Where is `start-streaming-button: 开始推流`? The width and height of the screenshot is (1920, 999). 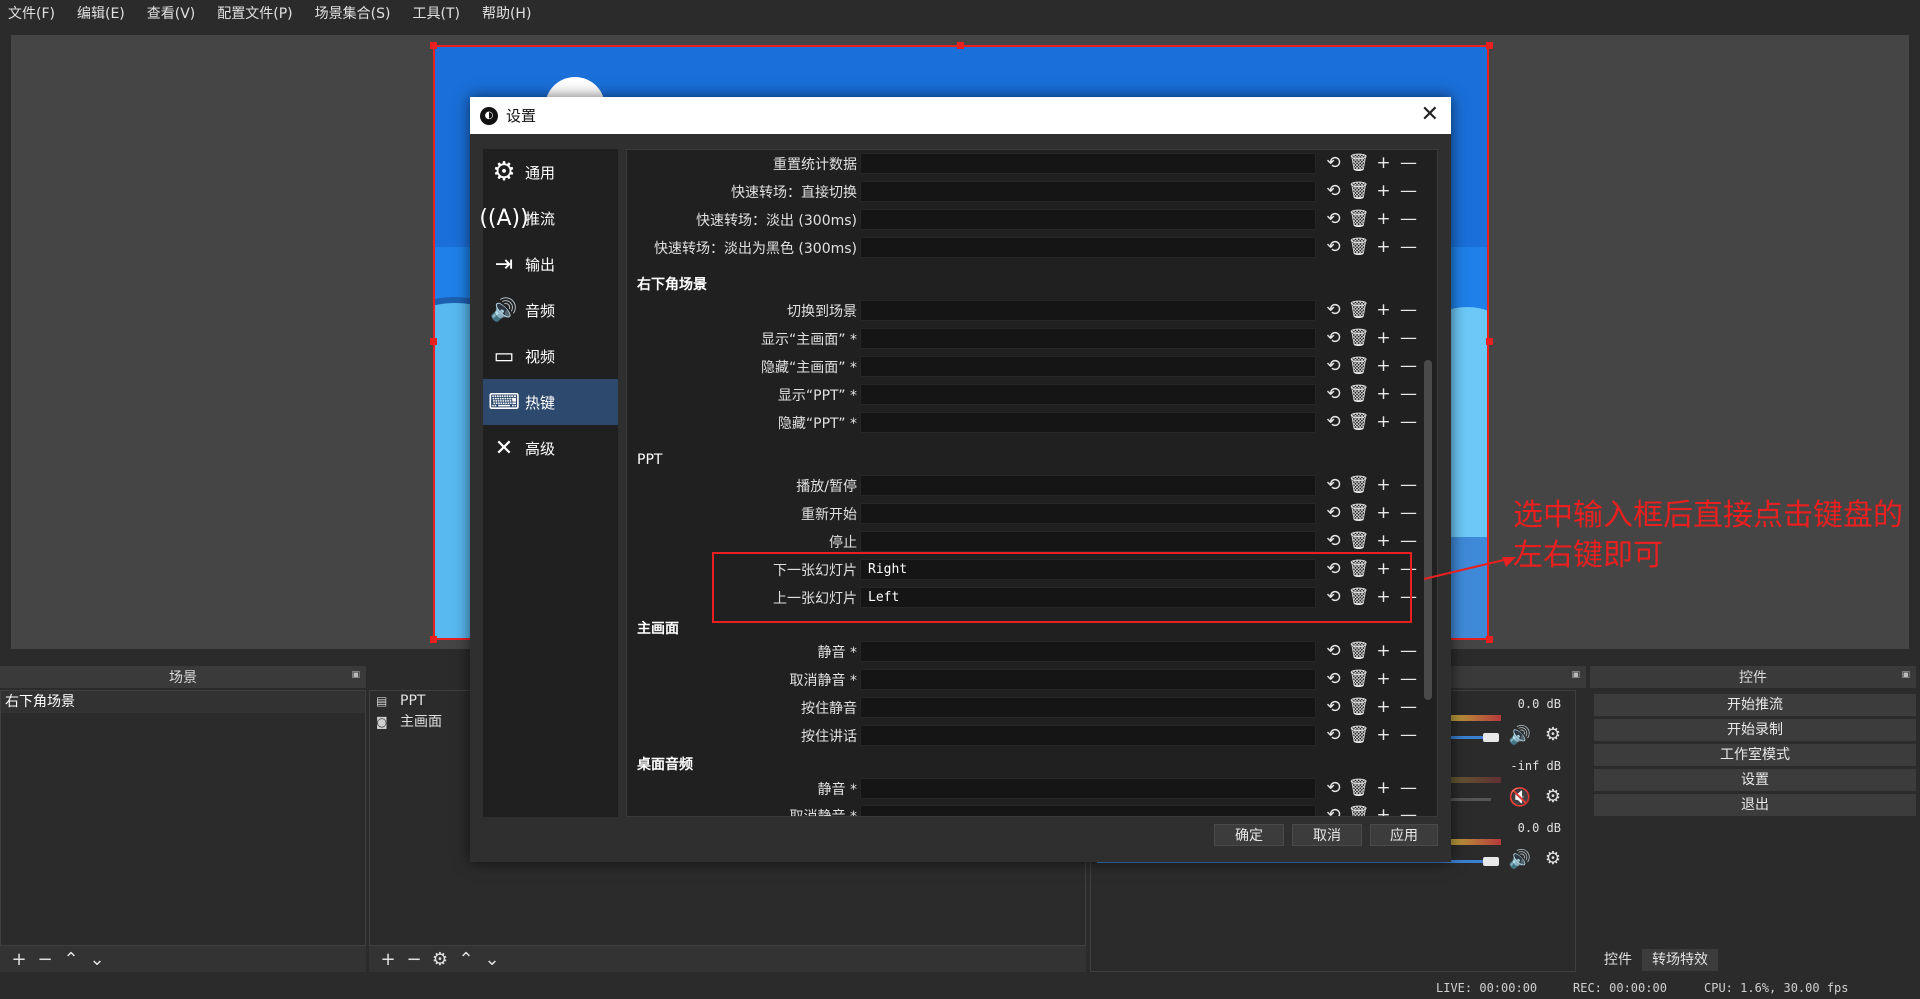
start-streaming-button: 开始推流 is located at coordinates (1755, 705).